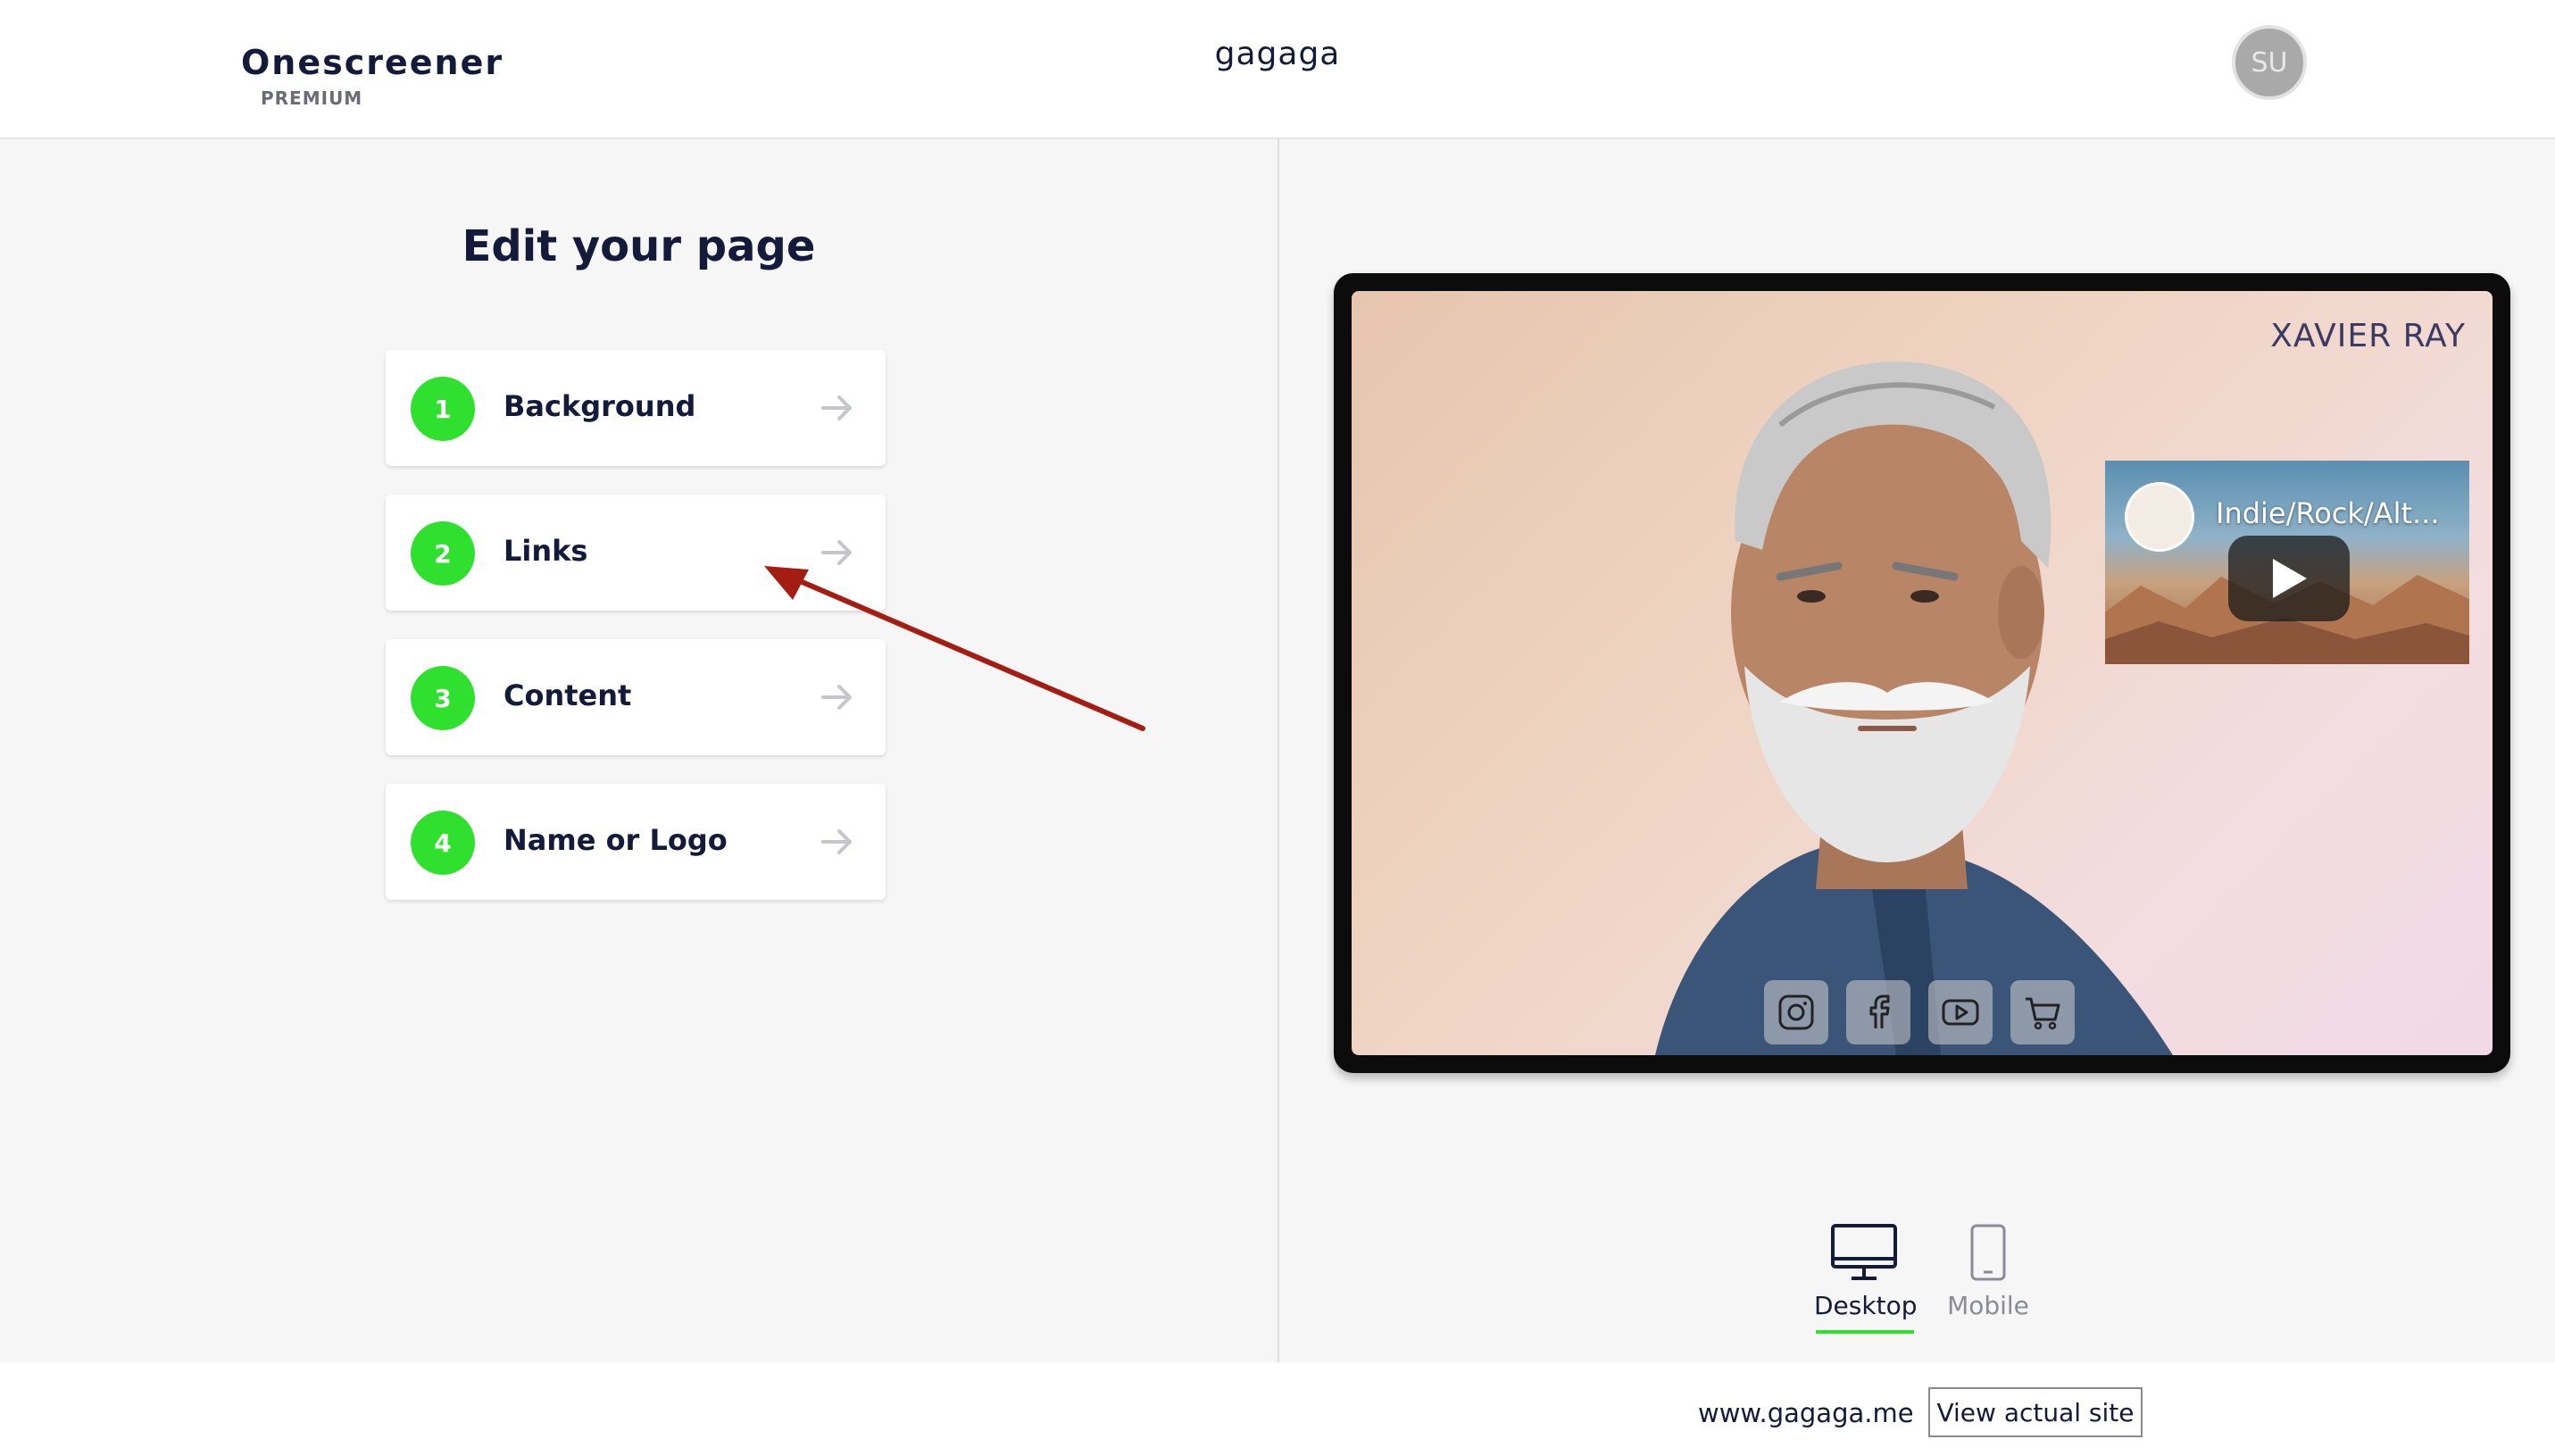 Image resolution: width=2555 pixels, height=1456 pixels. What do you see at coordinates (2270, 62) in the screenshot?
I see `avatar: SU` at bounding box center [2270, 62].